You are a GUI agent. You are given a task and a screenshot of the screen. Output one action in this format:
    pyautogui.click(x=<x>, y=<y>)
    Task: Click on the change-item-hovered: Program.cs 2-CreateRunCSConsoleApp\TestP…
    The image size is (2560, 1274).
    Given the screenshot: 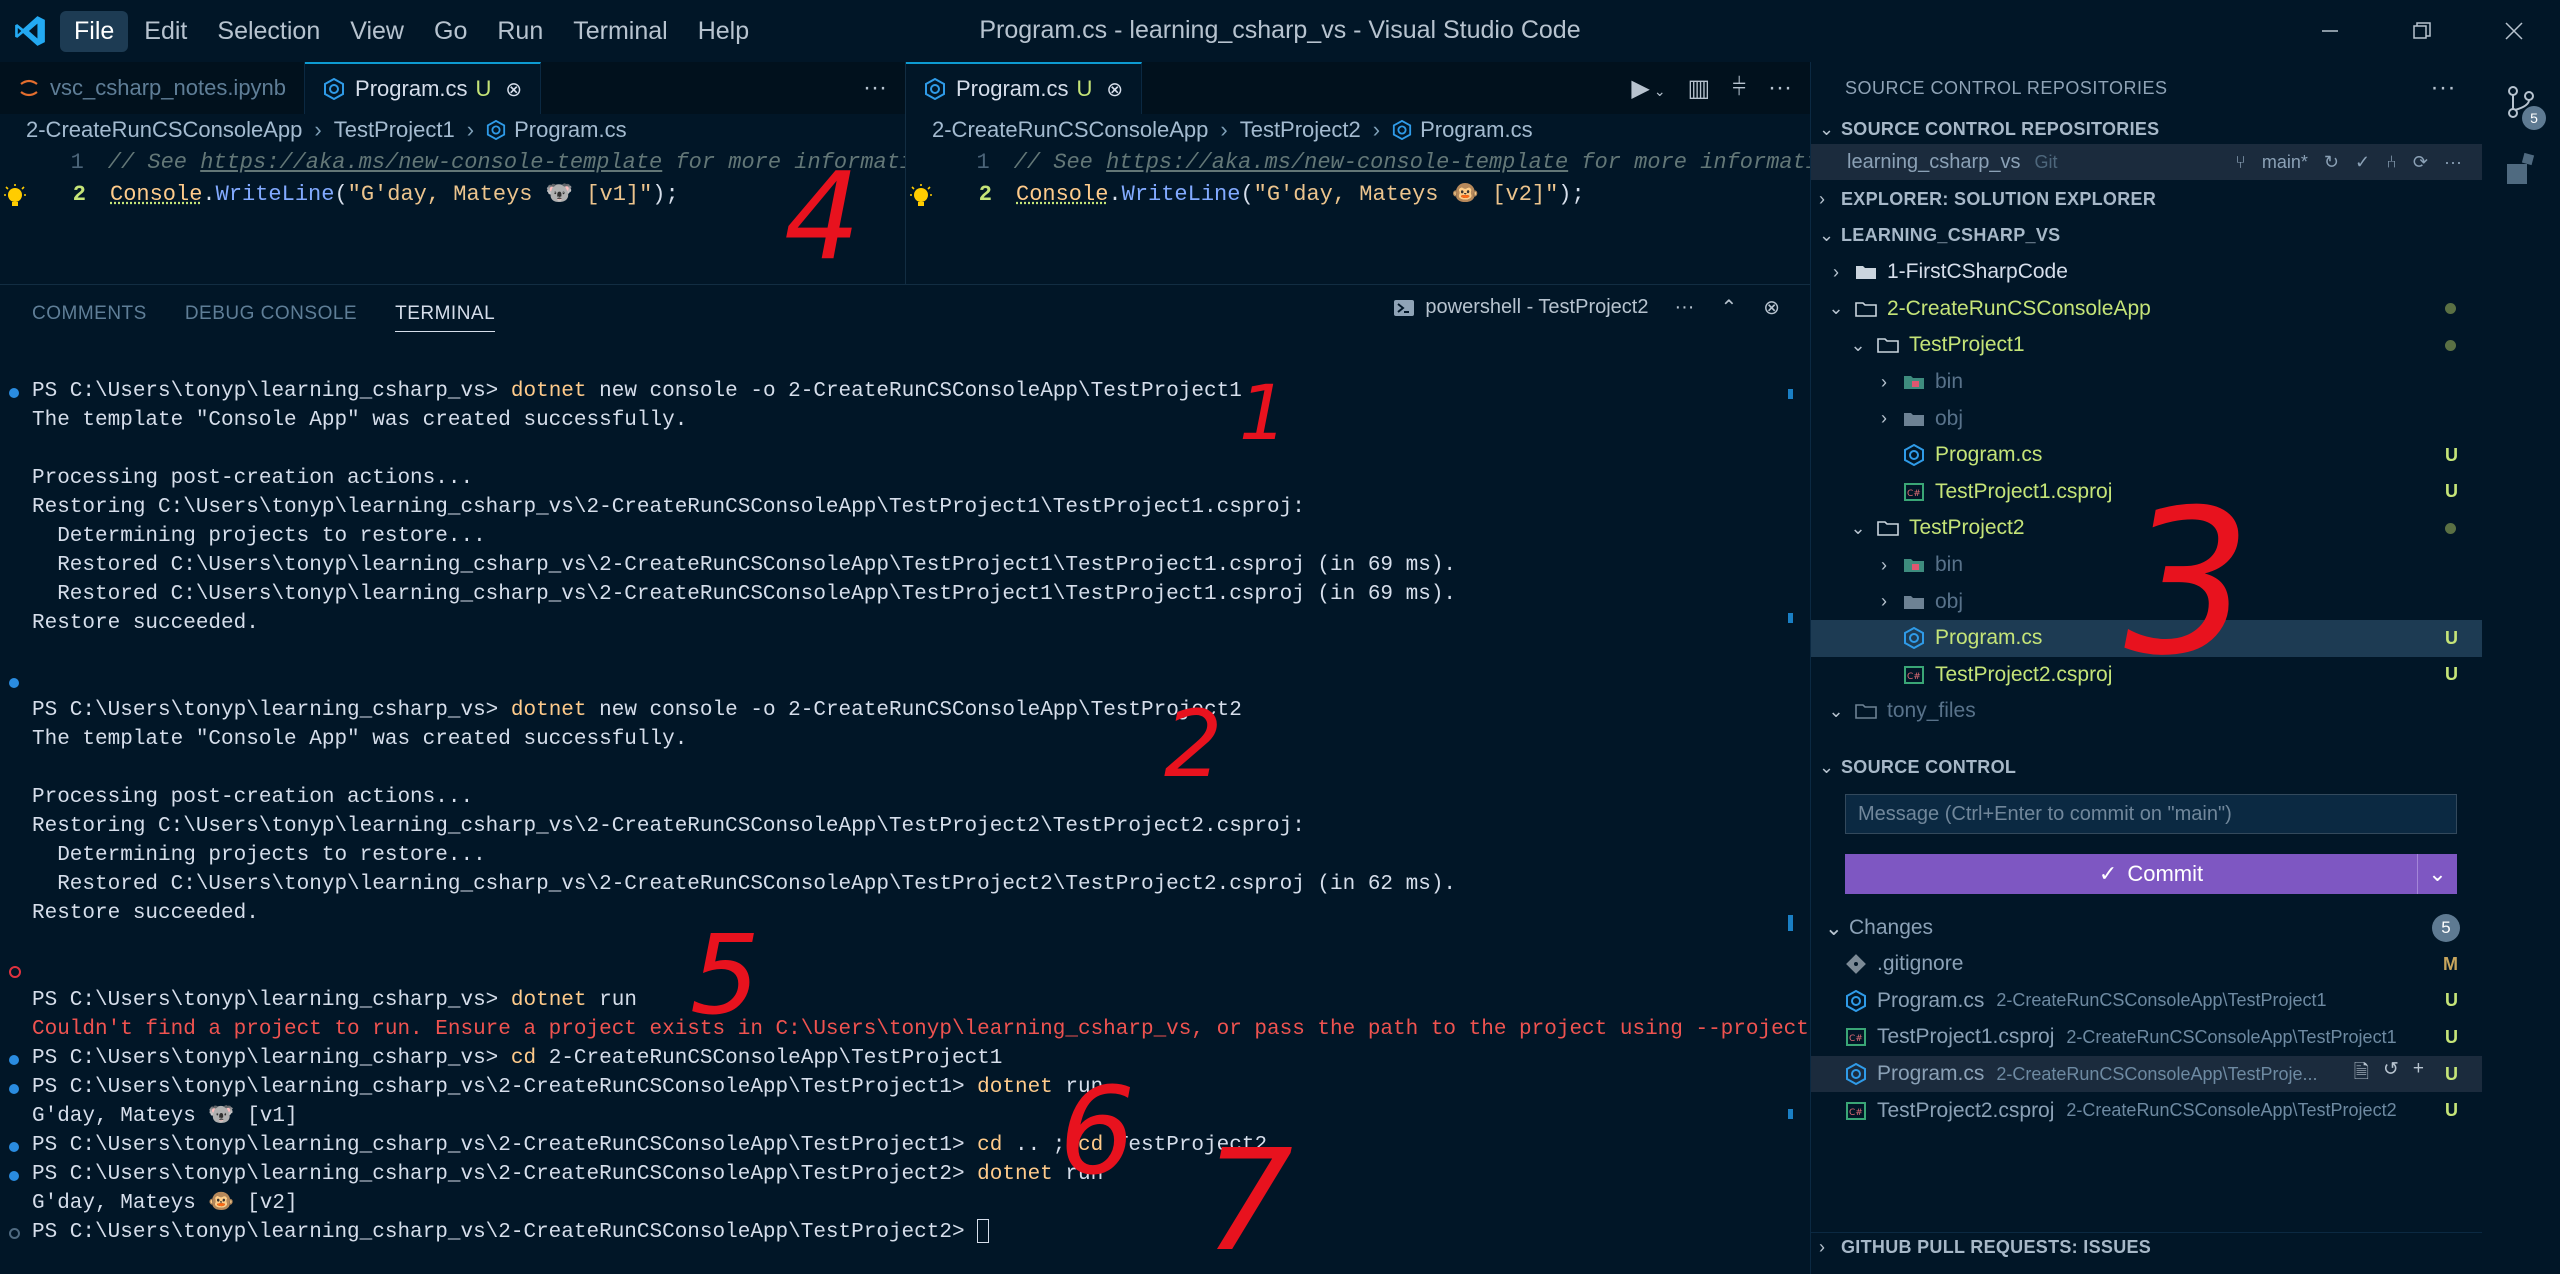 What is the action you would take?
    pyautogui.click(x=2146, y=1074)
    